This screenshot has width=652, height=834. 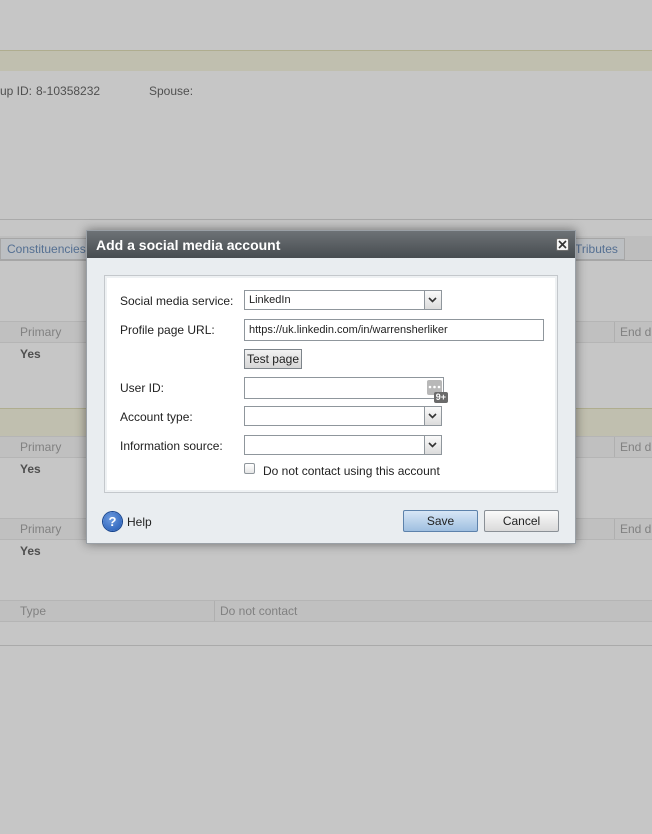 What do you see at coordinates (177, 301) in the screenshot?
I see `social-media-service-label: Social media service:` at bounding box center [177, 301].